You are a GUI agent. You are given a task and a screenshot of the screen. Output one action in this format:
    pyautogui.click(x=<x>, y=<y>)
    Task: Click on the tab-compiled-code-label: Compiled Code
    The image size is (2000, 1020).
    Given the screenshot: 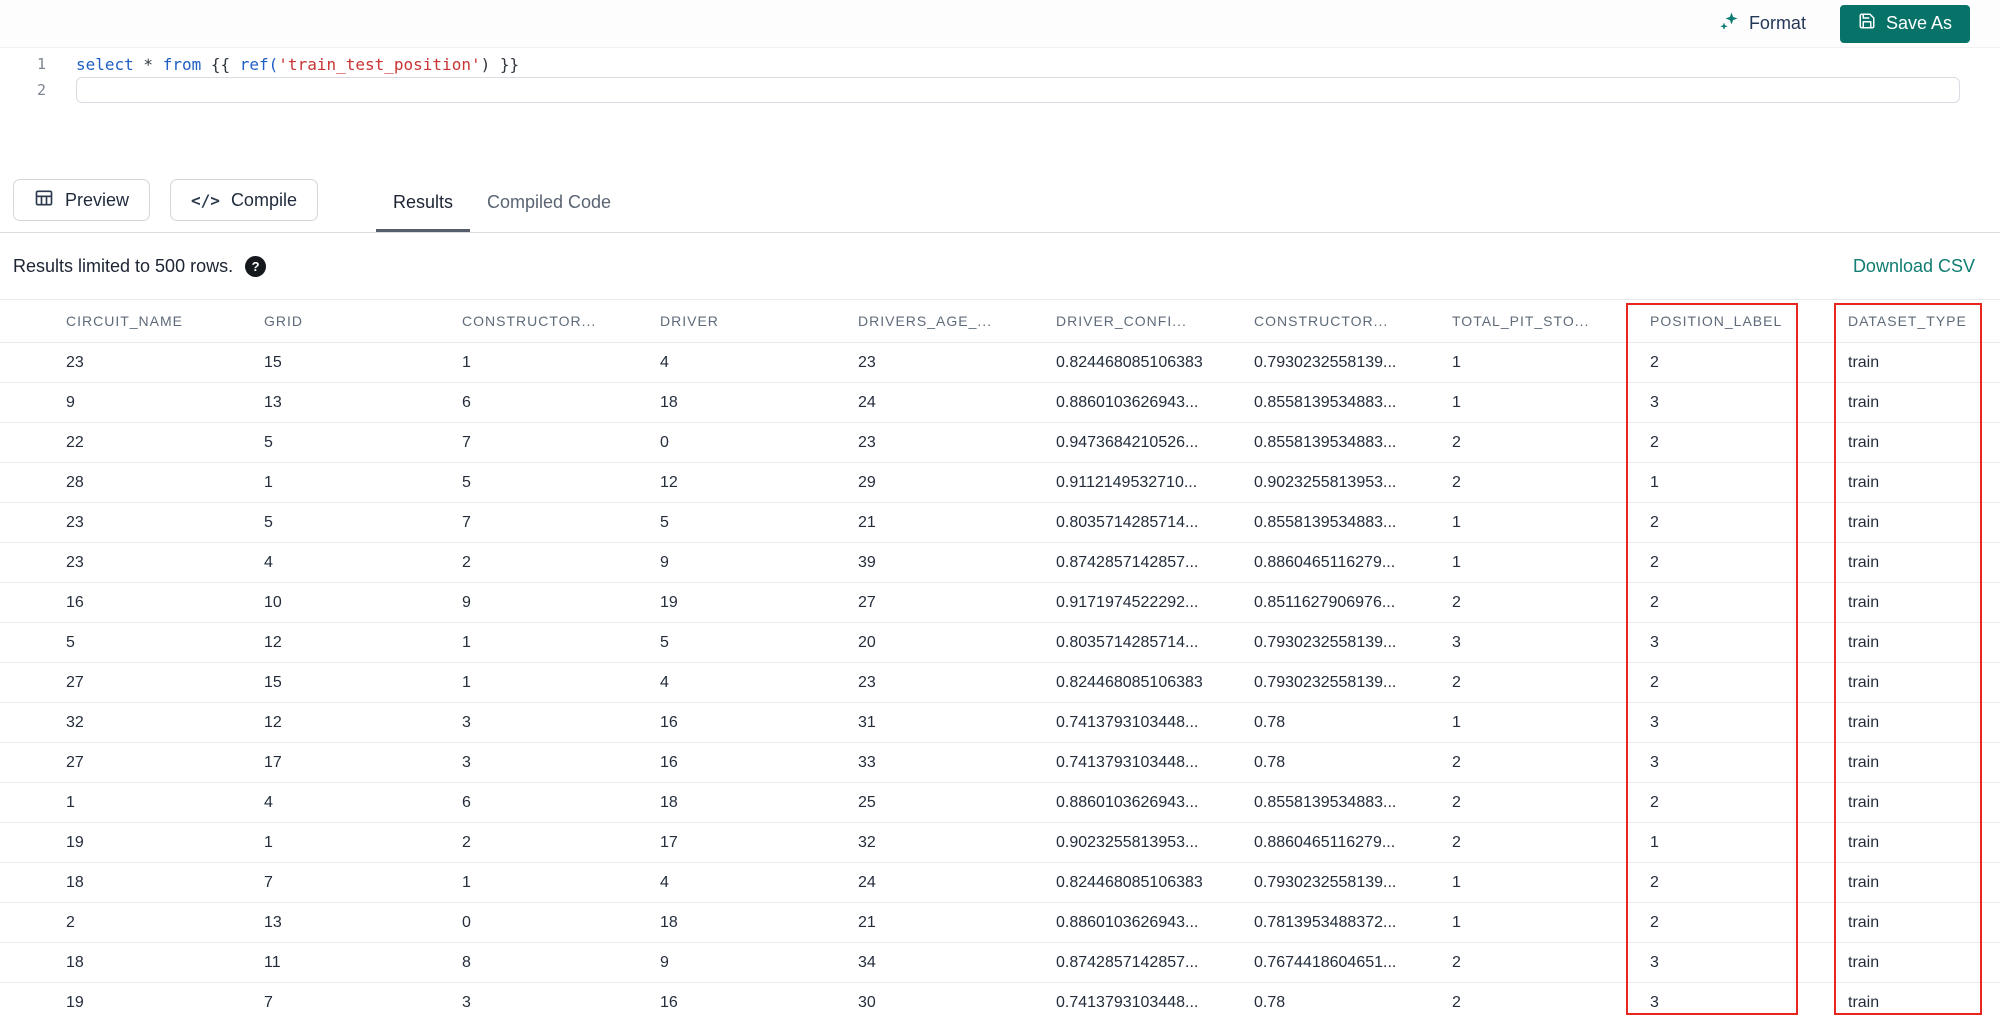 What is the action you would take?
    pyautogui.click(x=549, y=202)
    